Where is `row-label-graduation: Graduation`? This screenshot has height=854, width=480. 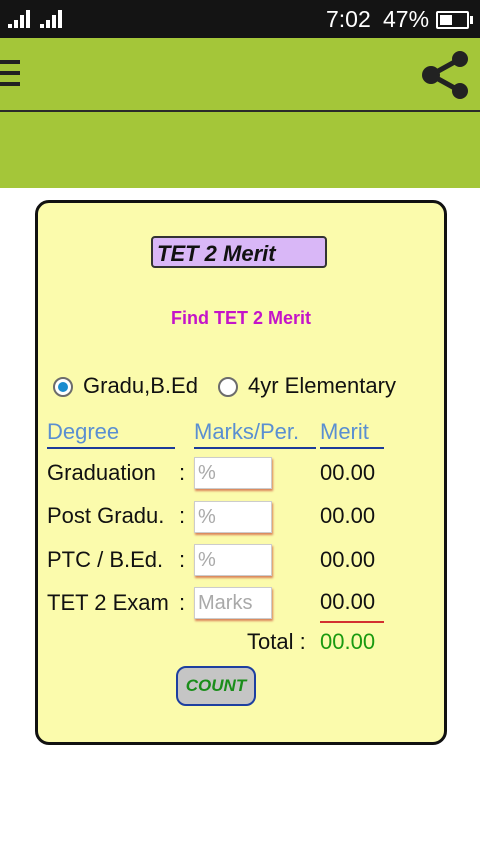
row-label-graduation: Graduation is located at coordinates (101, 472).